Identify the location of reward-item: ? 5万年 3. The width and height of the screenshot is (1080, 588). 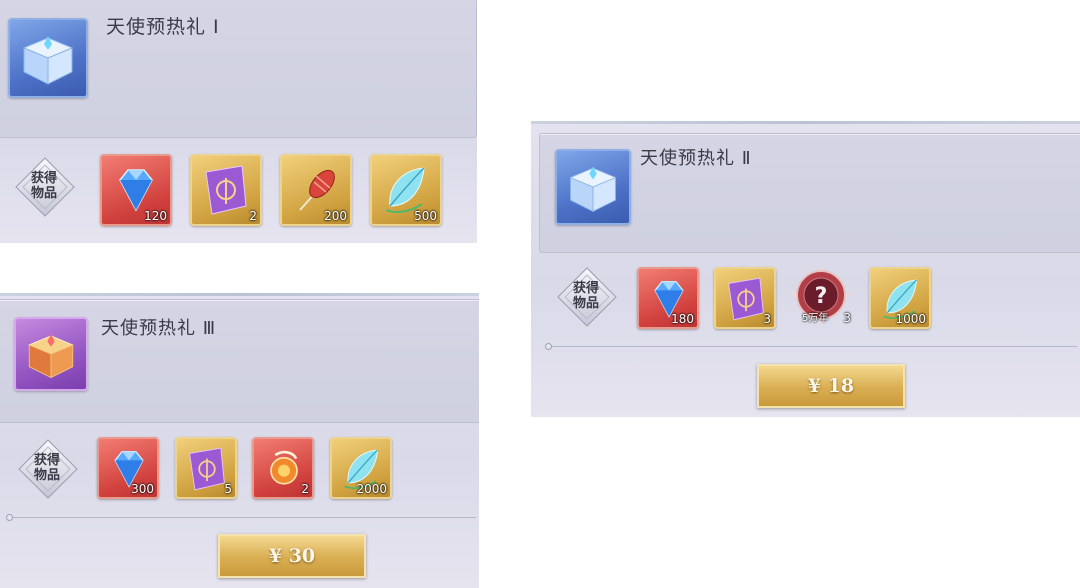
(821, 295).